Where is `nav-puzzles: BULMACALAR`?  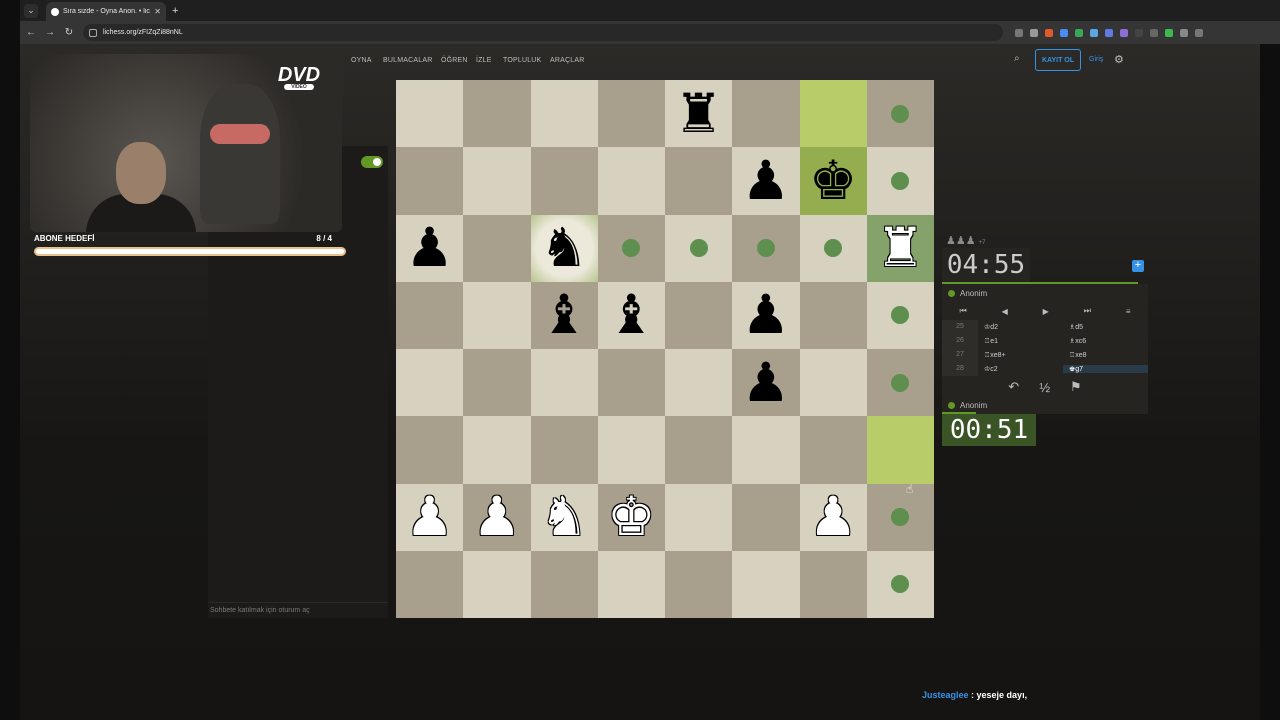 nav-puzzles: BULMACALAR is located at coordinates (407, 60).